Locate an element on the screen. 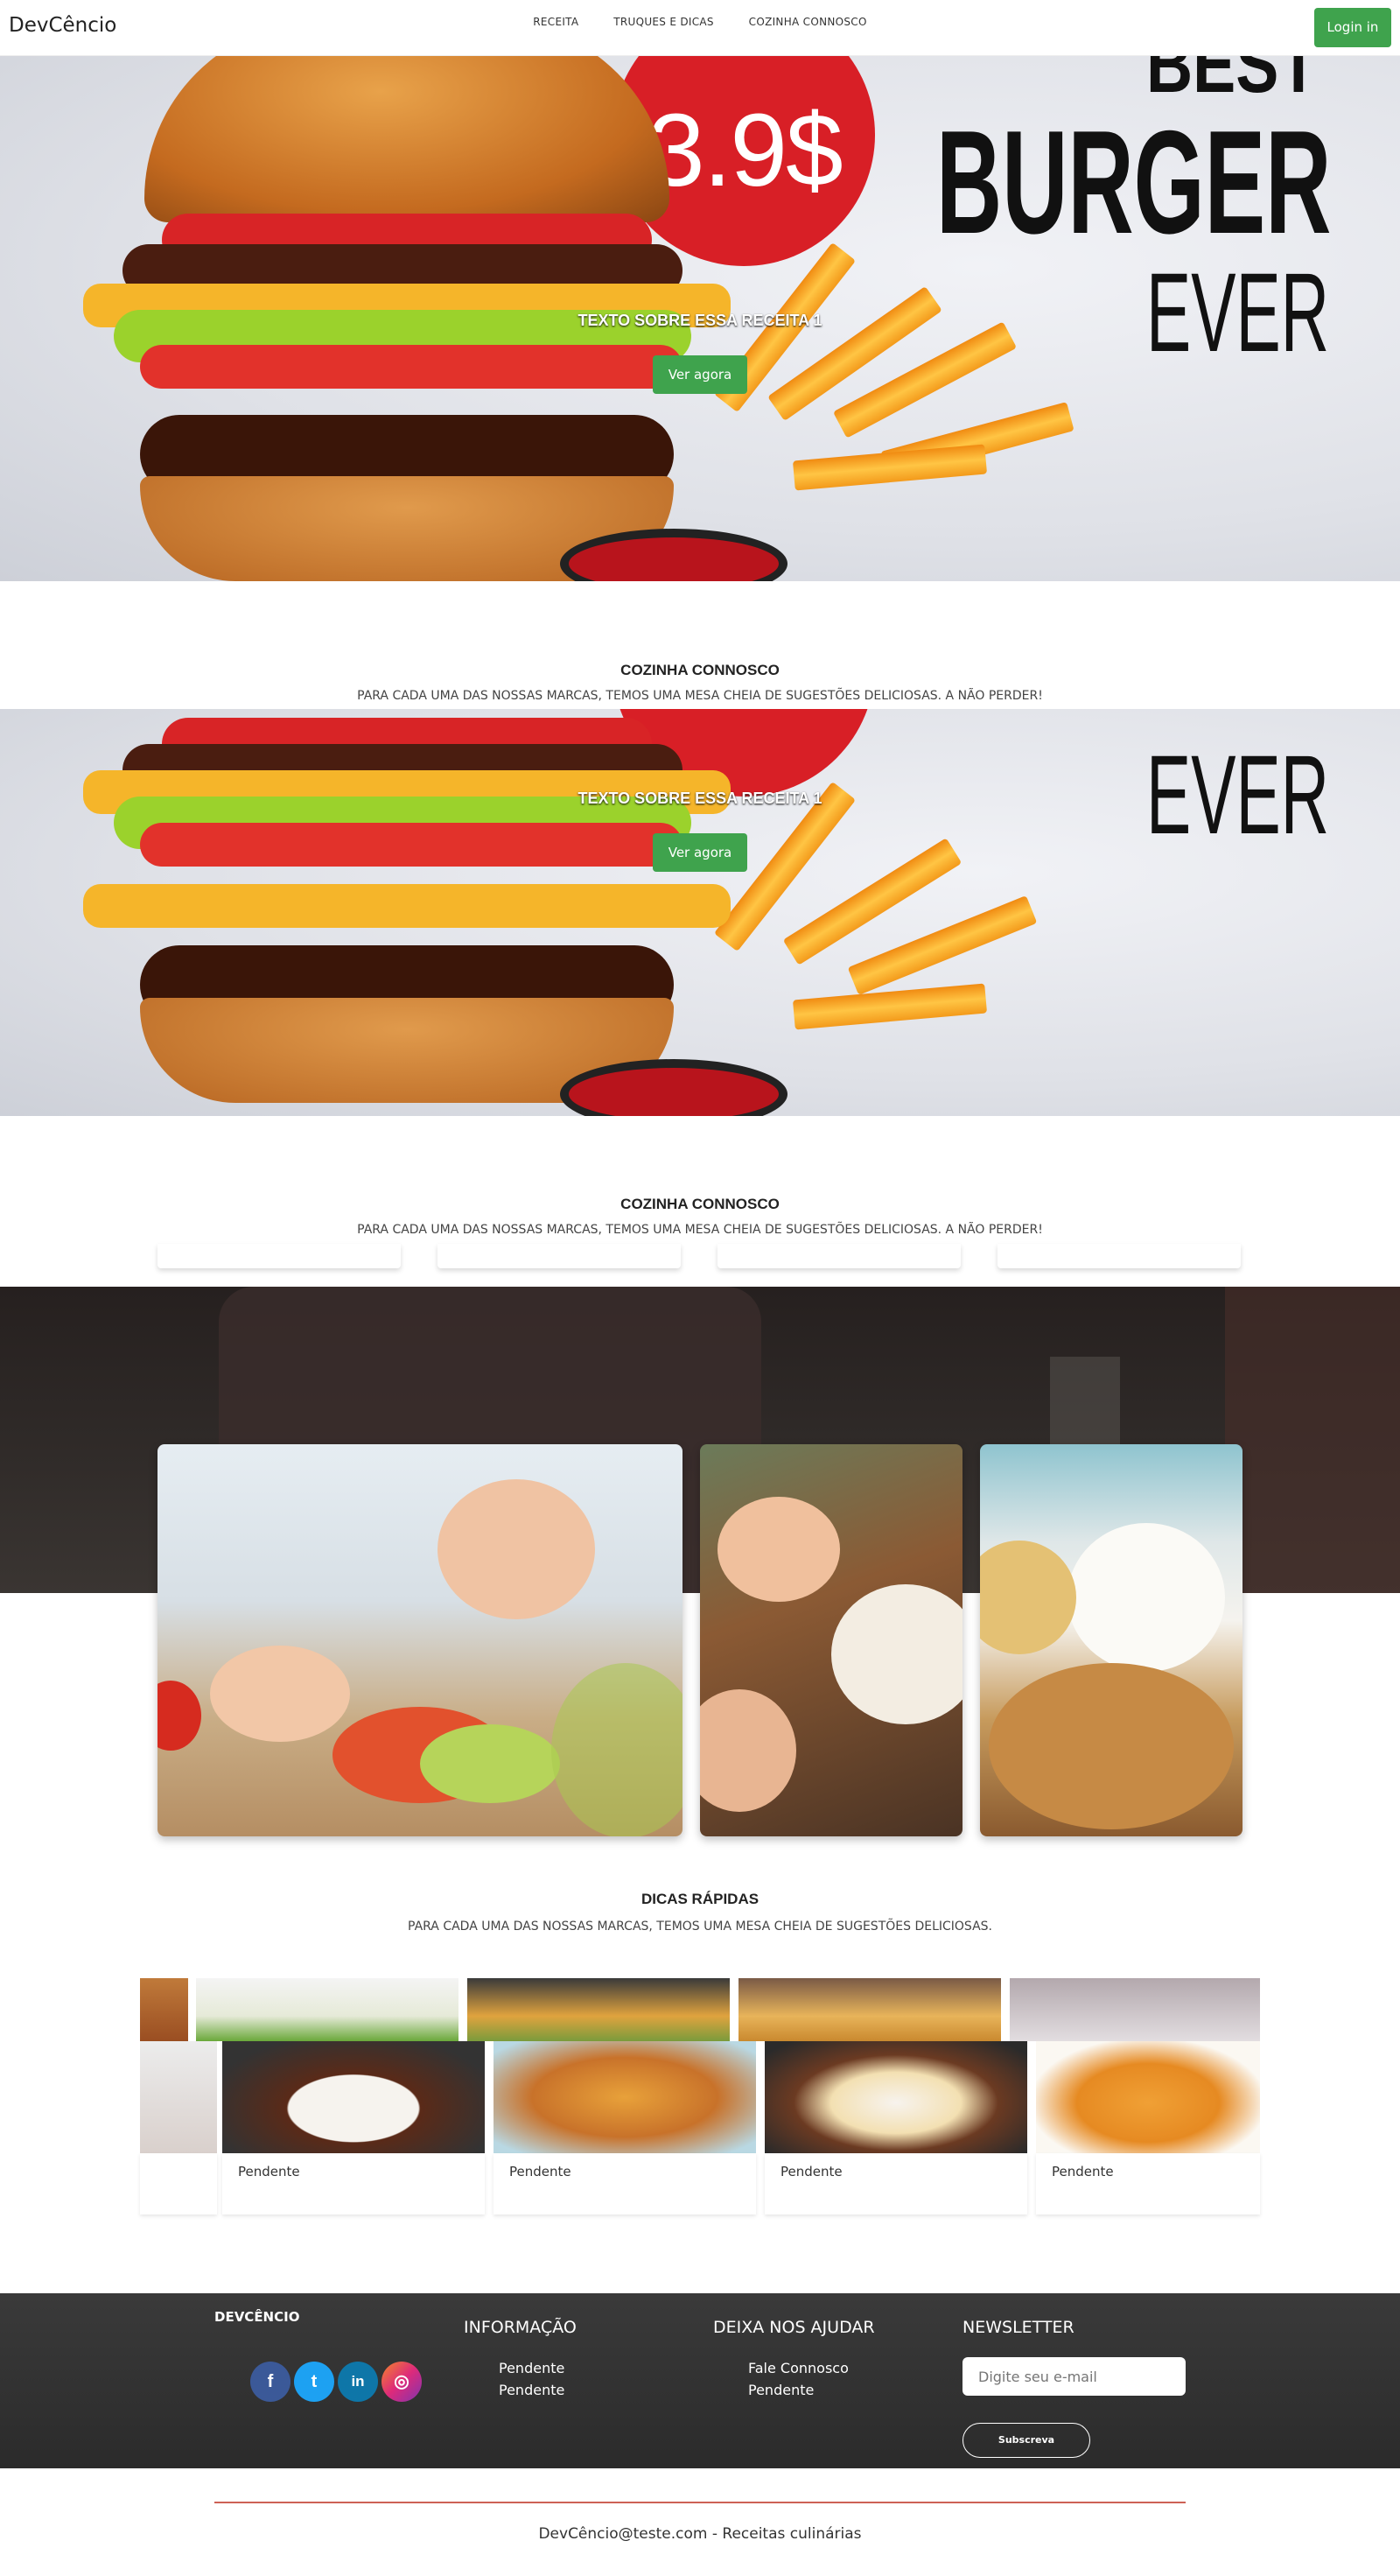 The image size is (1400, 2576). login-button: Login in is located at coordinates (1352, 27).